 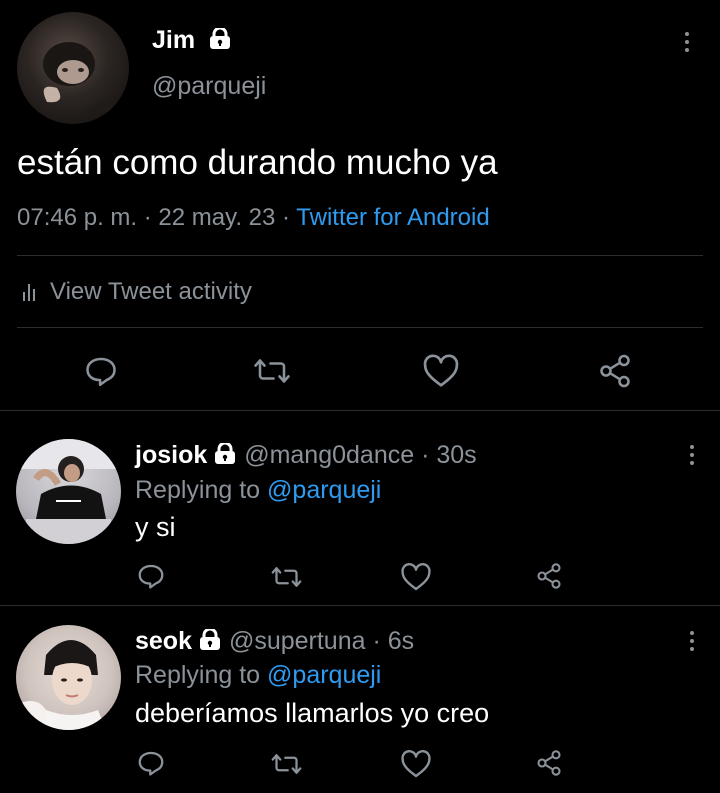 I want to click on reply-text: deberíamos llamarlos yo creo, so click(x=312, y=713).